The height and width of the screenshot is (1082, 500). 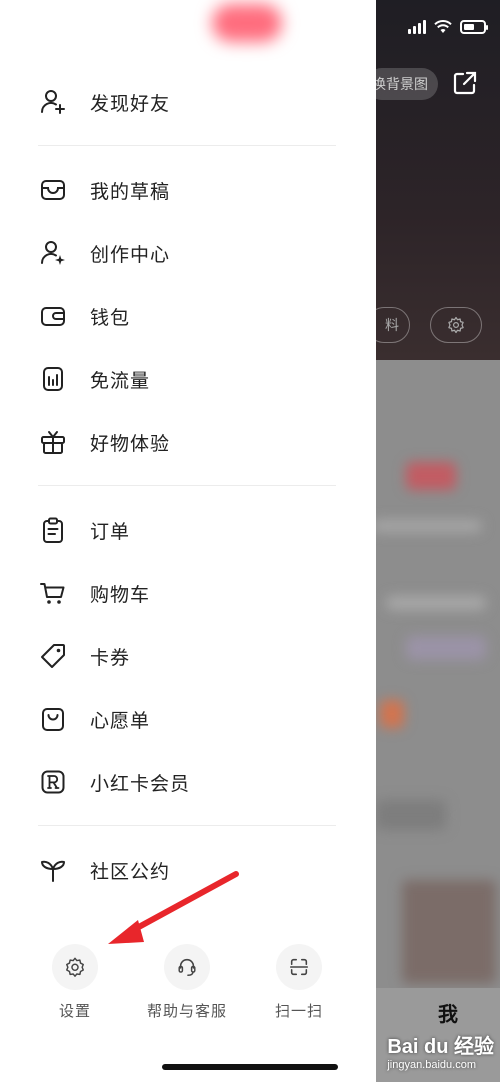 I want to click on annotation-arrow, so click(x=173, y=907).